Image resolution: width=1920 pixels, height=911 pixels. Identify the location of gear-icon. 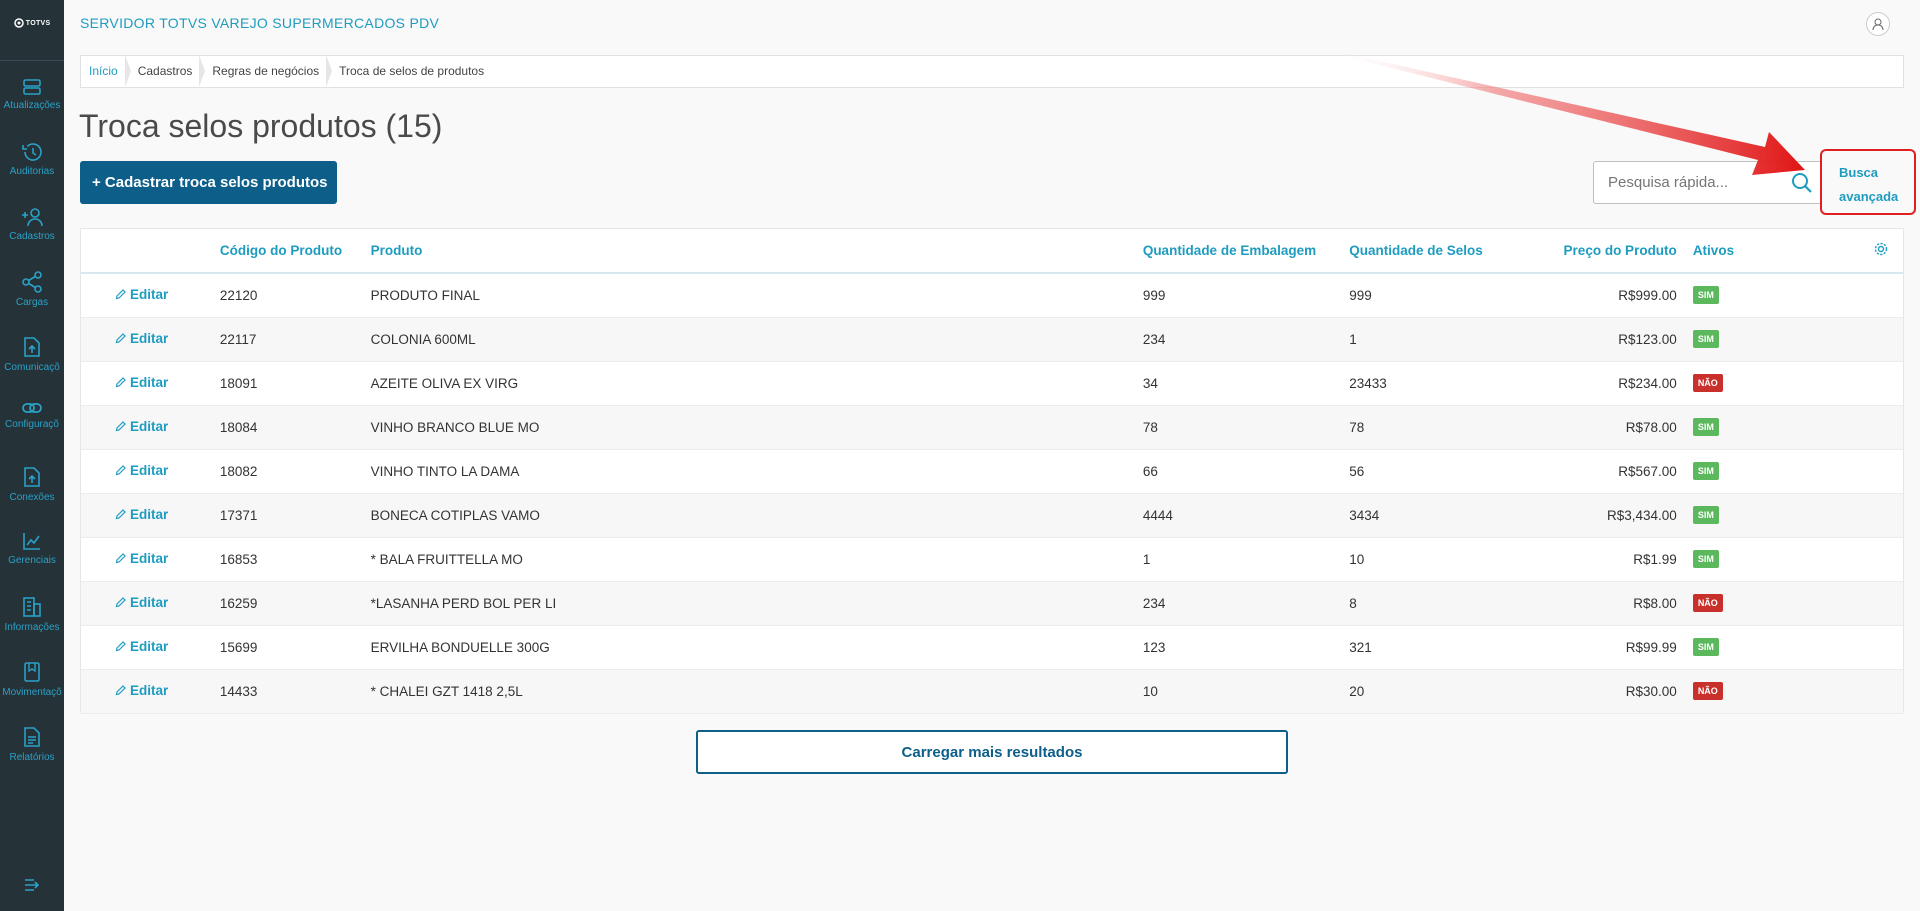
(1881, 249).